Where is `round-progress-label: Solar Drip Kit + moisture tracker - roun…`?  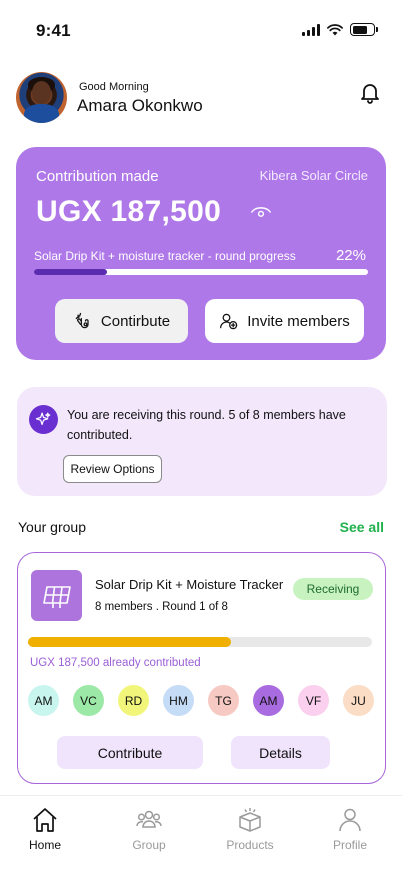 round-progress-label: Solar Drip Kit + moisture tracker - roun… is located at coordinates (165, 256).